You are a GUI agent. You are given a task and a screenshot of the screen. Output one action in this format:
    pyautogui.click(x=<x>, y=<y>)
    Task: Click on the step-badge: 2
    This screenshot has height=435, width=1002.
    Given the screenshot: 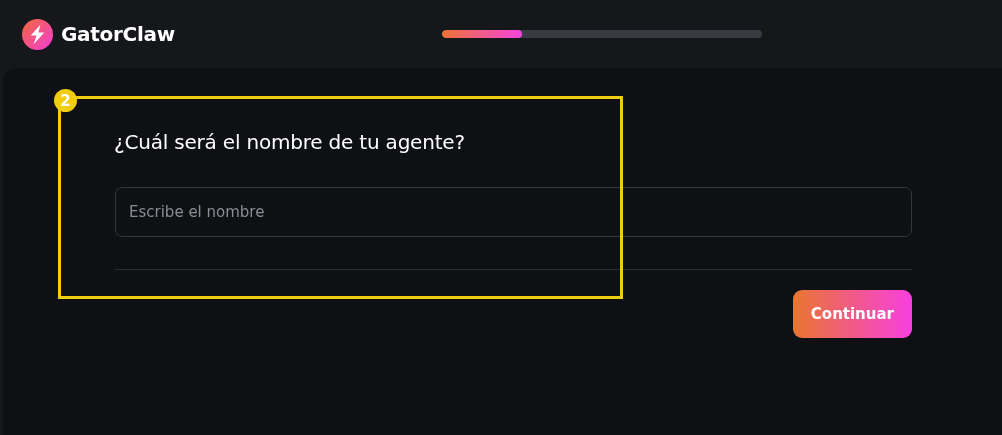 What is the action you would take?
    pyautogui.click(x=65, y=100)
    